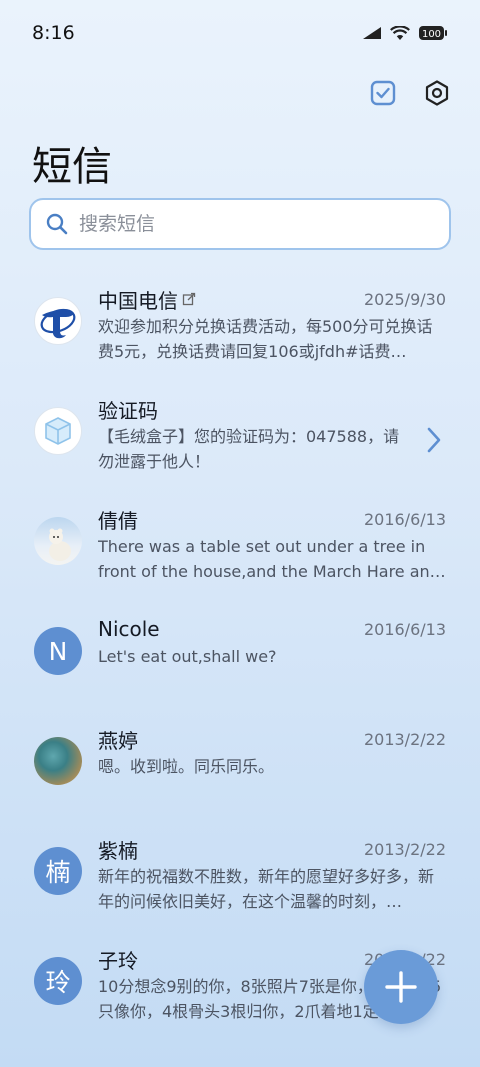  What do you see at coordinates (400, 32) in the screenshot?
I see `wifi-icon` at bounding box center [400, 32].